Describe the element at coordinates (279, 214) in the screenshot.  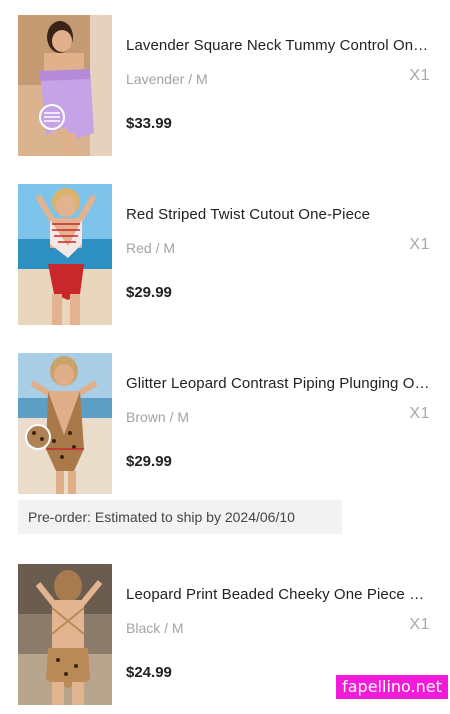
I see `product-title: Red Striped Twist Cutout One-Piece` at that location.